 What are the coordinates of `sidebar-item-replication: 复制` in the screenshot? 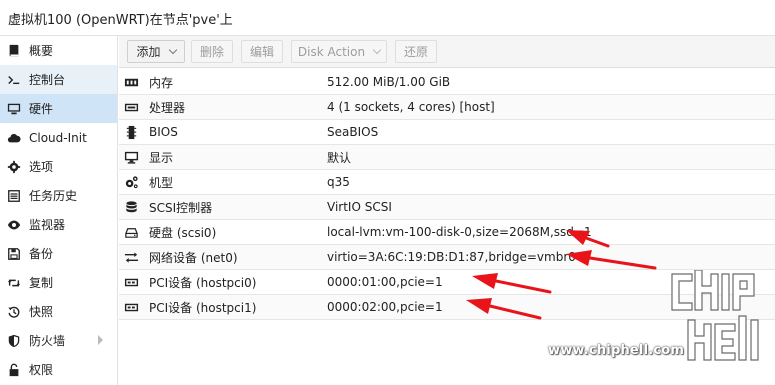 It's located at (58, 282).